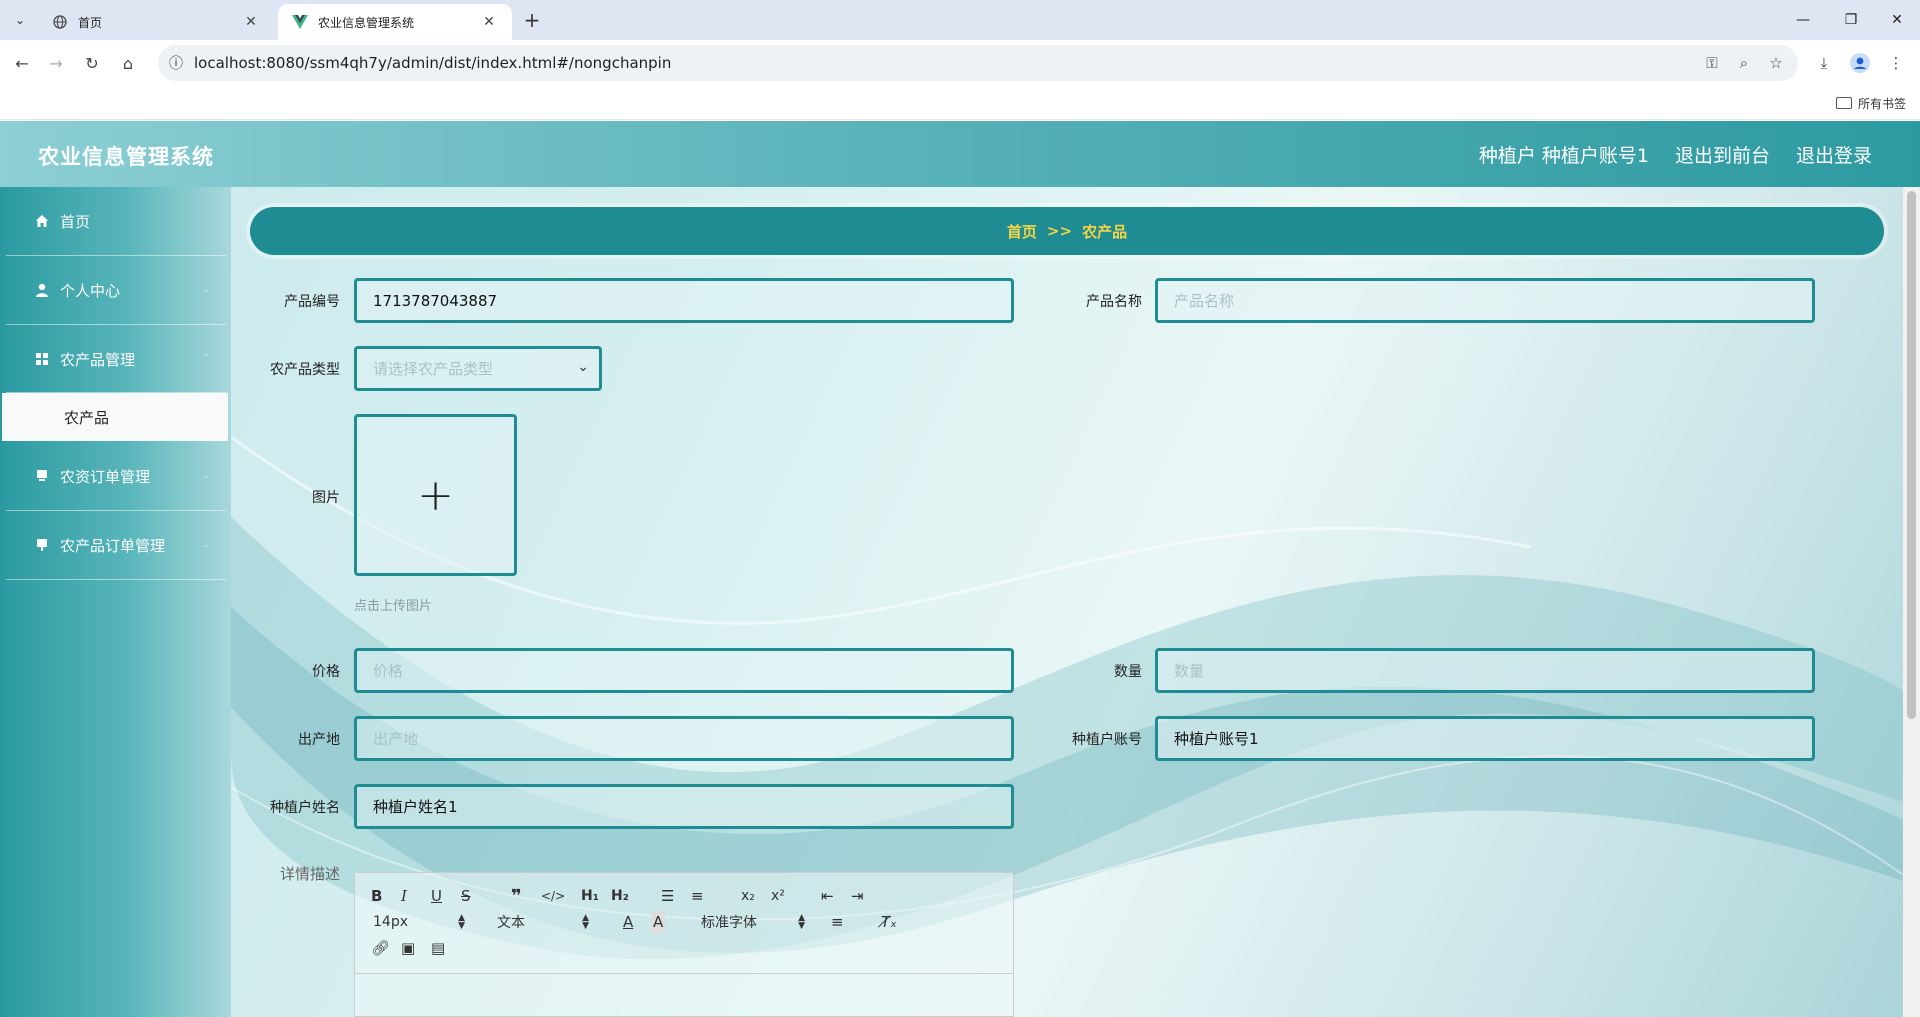  Describe the element at coordinates (436, 896) in the screenshot. I see `underline-icon: U` at that location.